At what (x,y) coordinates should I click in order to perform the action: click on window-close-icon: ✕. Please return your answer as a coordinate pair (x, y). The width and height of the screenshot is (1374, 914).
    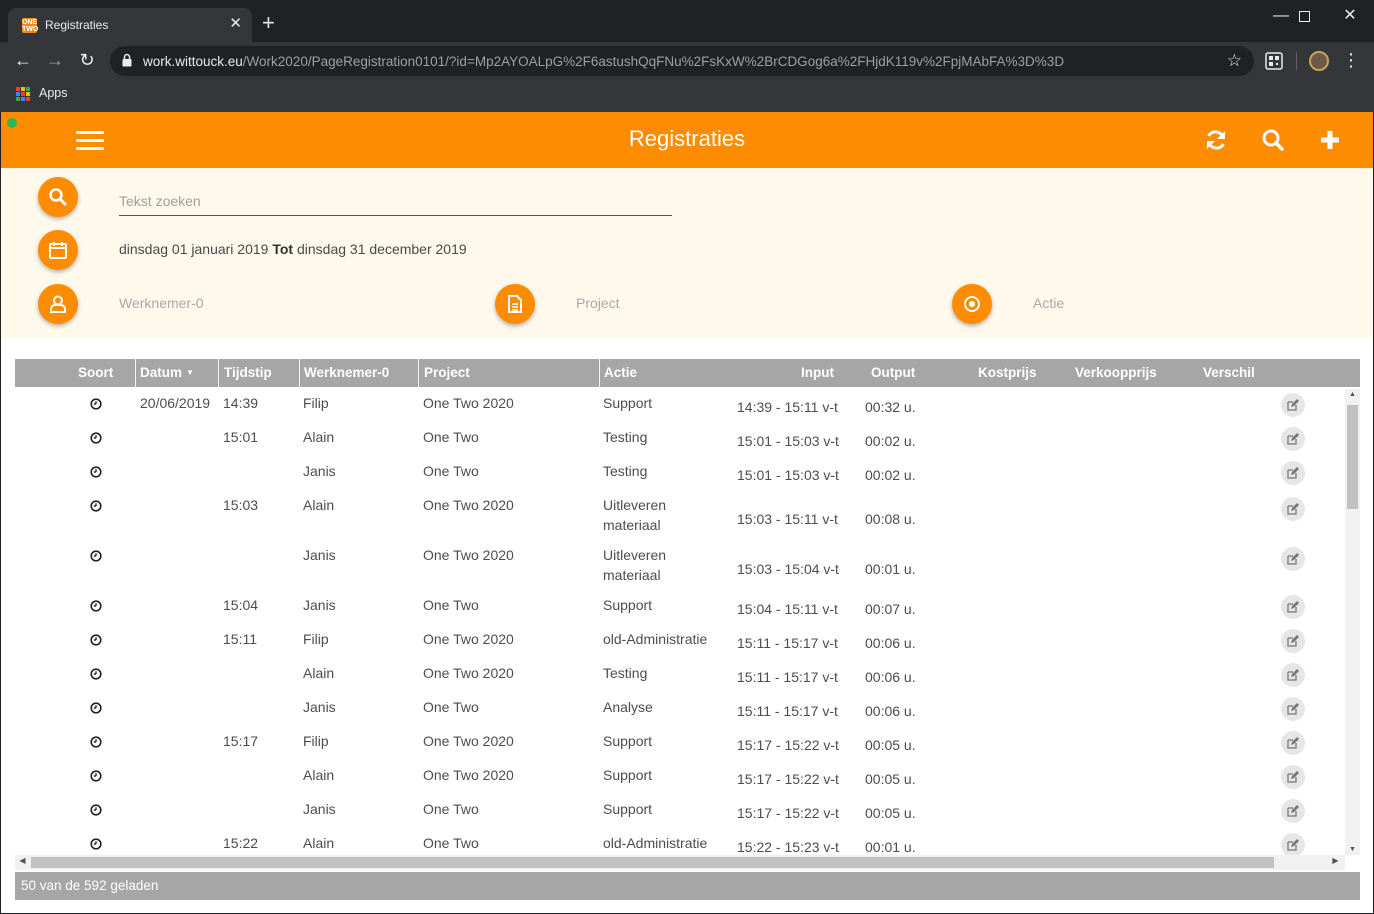
    Looking at the image, I should click on (1350, 17).